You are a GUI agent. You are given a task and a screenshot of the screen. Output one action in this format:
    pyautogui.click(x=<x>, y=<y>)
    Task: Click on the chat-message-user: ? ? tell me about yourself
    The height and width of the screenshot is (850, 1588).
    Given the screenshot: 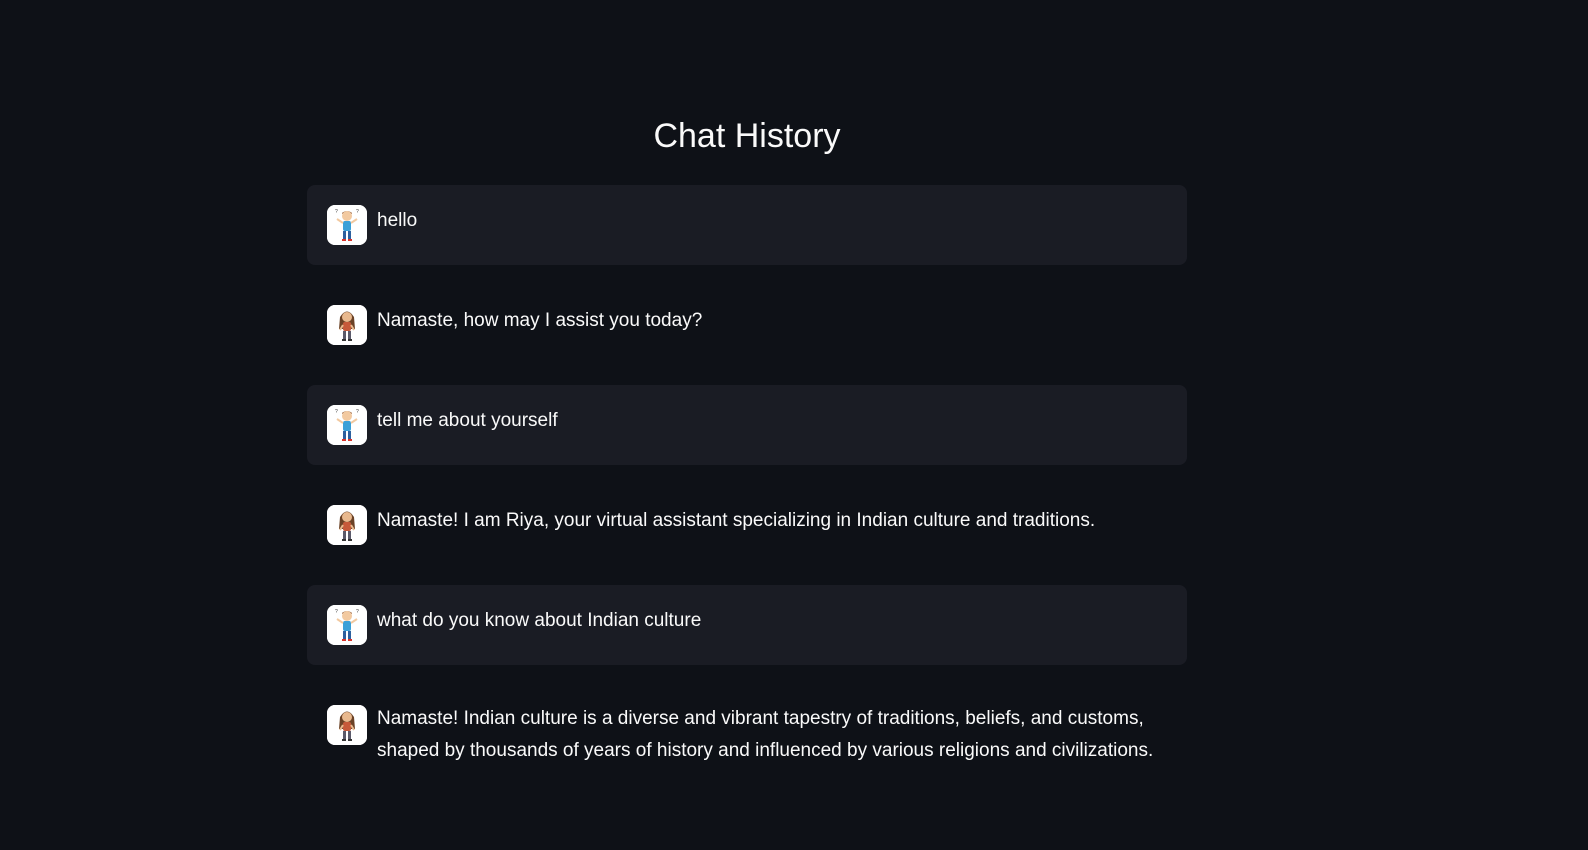 What is the action you would take?
    pyautogui.click(x=747, y=425)
    